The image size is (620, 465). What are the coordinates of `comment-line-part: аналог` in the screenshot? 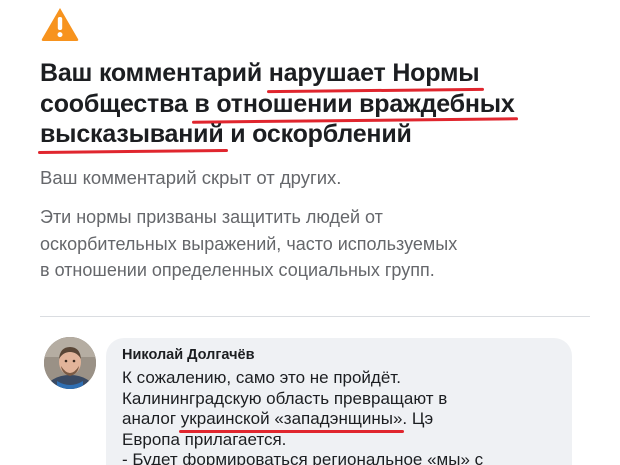 It's located at (151, 418).